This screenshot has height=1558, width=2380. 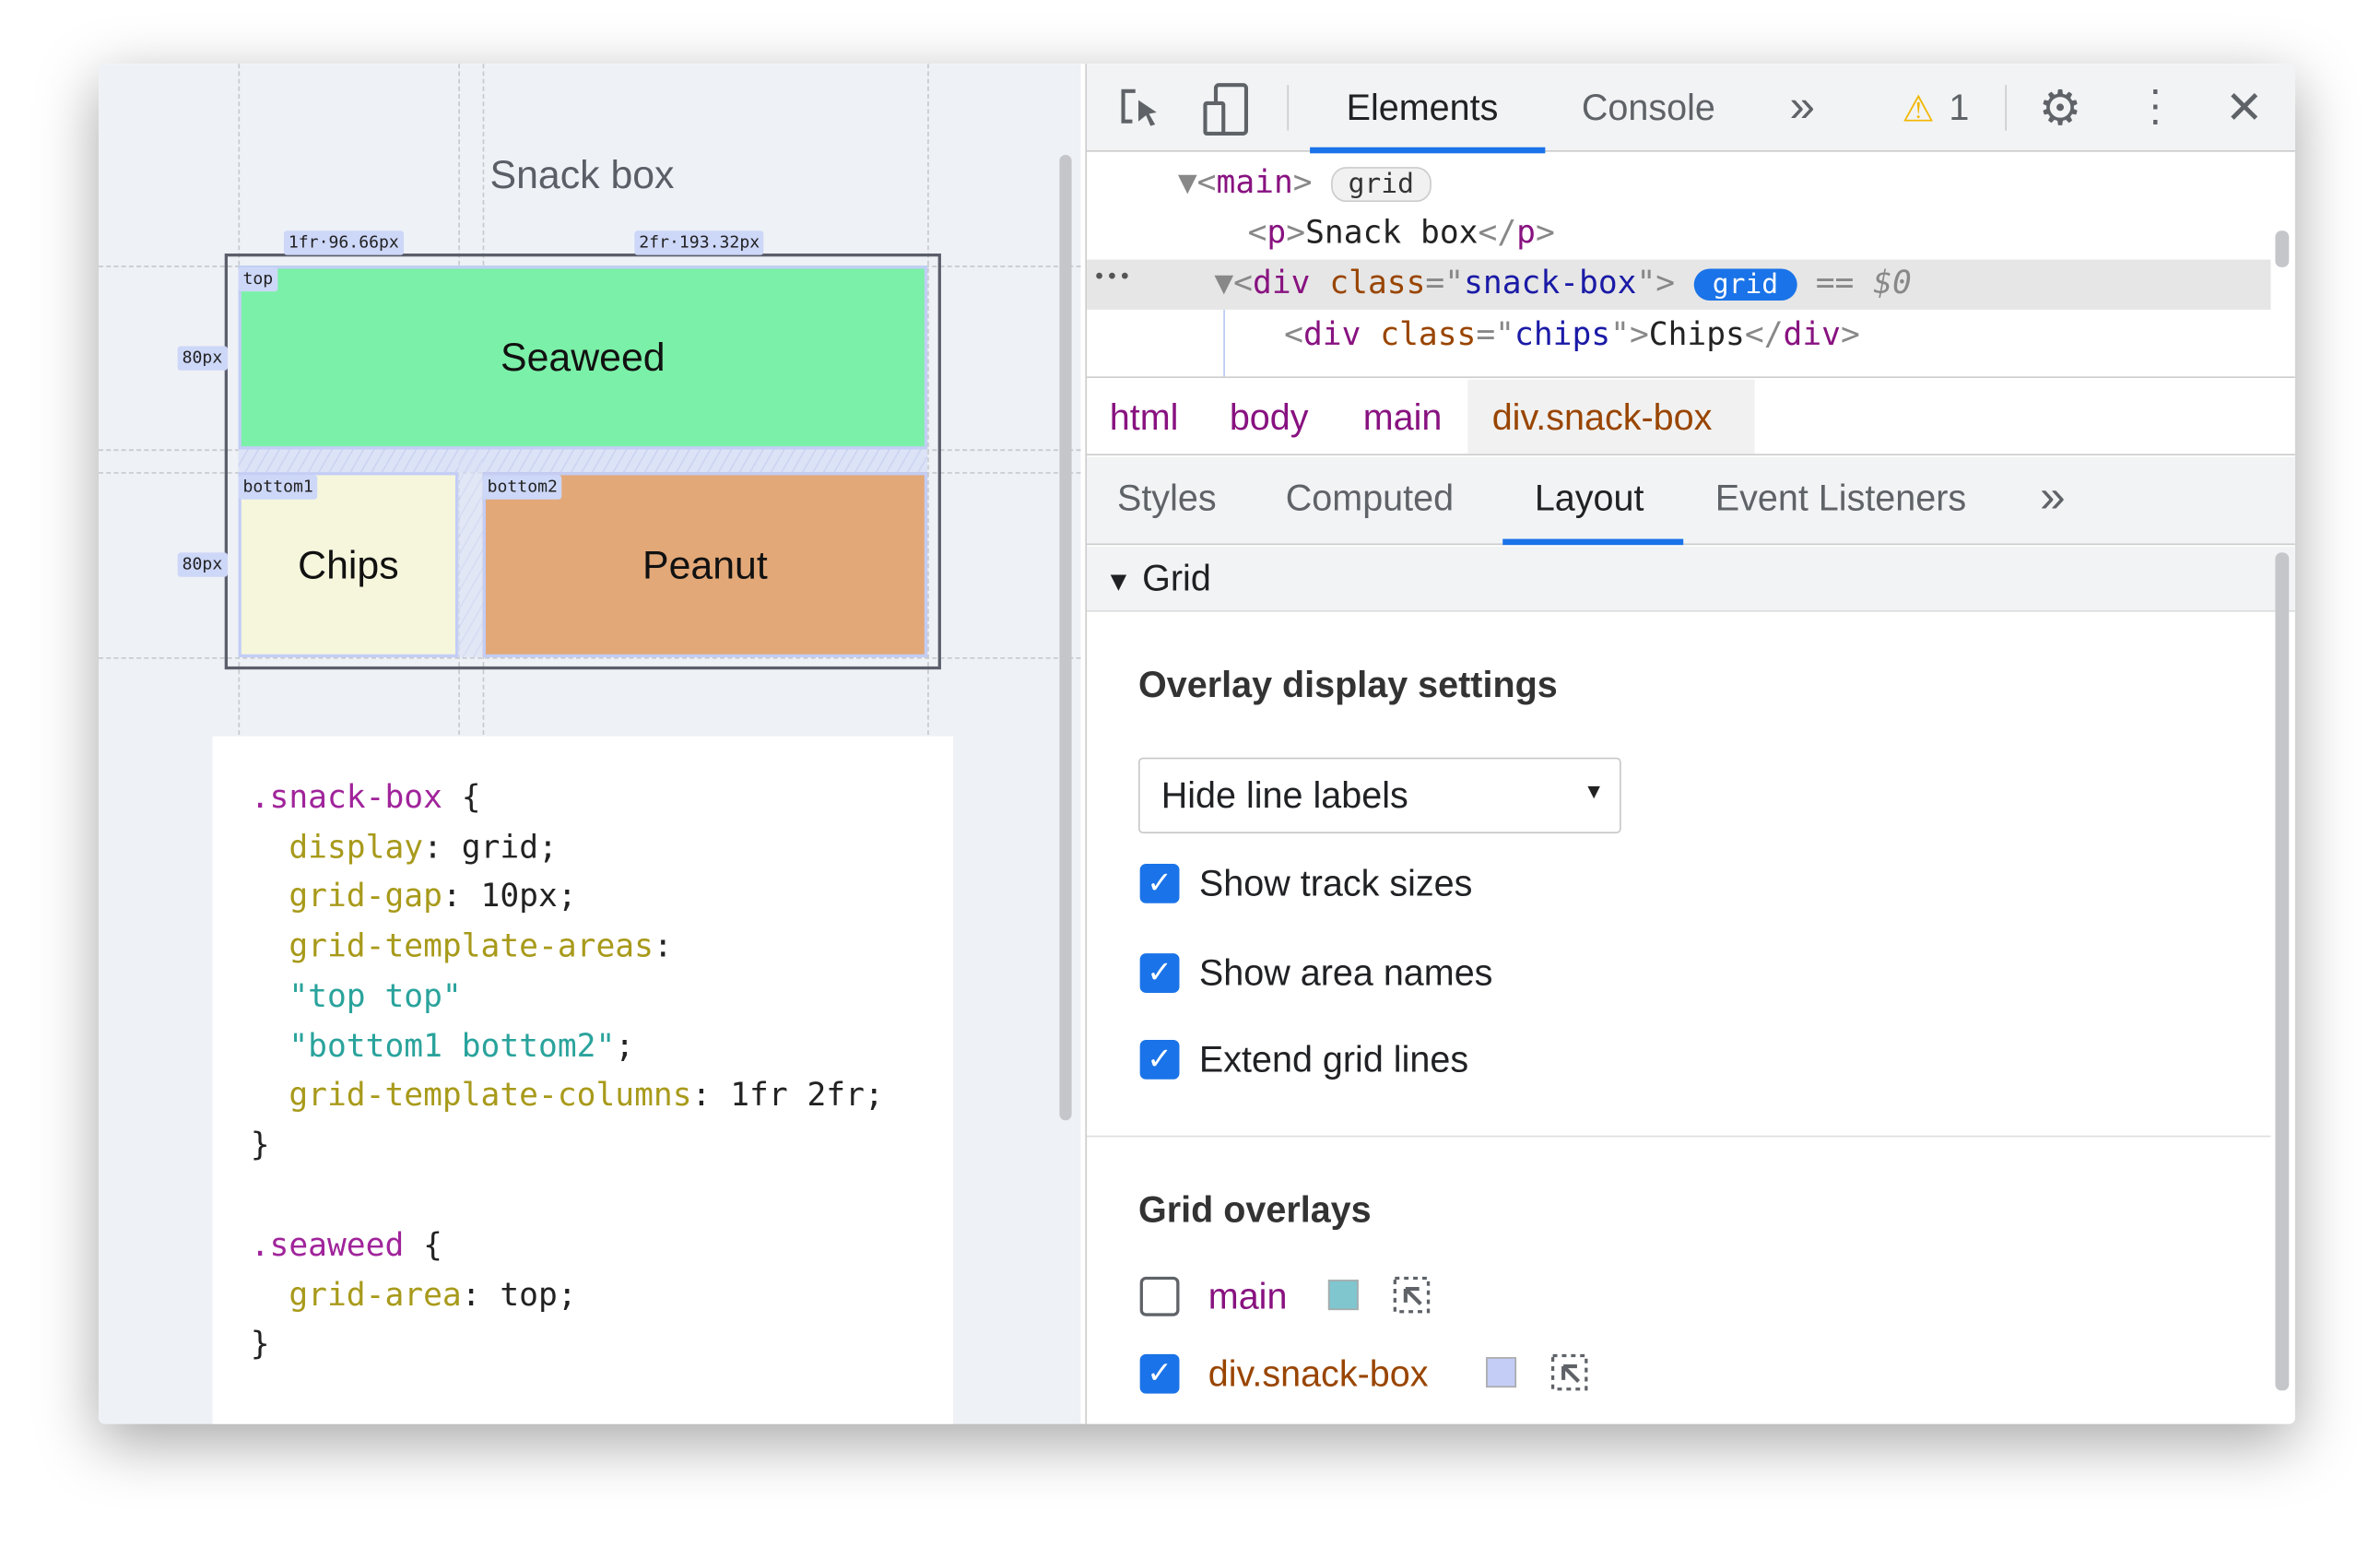 I want to click on line-labels-select: Hide line labels ▼, so click(x=1379, y=795).